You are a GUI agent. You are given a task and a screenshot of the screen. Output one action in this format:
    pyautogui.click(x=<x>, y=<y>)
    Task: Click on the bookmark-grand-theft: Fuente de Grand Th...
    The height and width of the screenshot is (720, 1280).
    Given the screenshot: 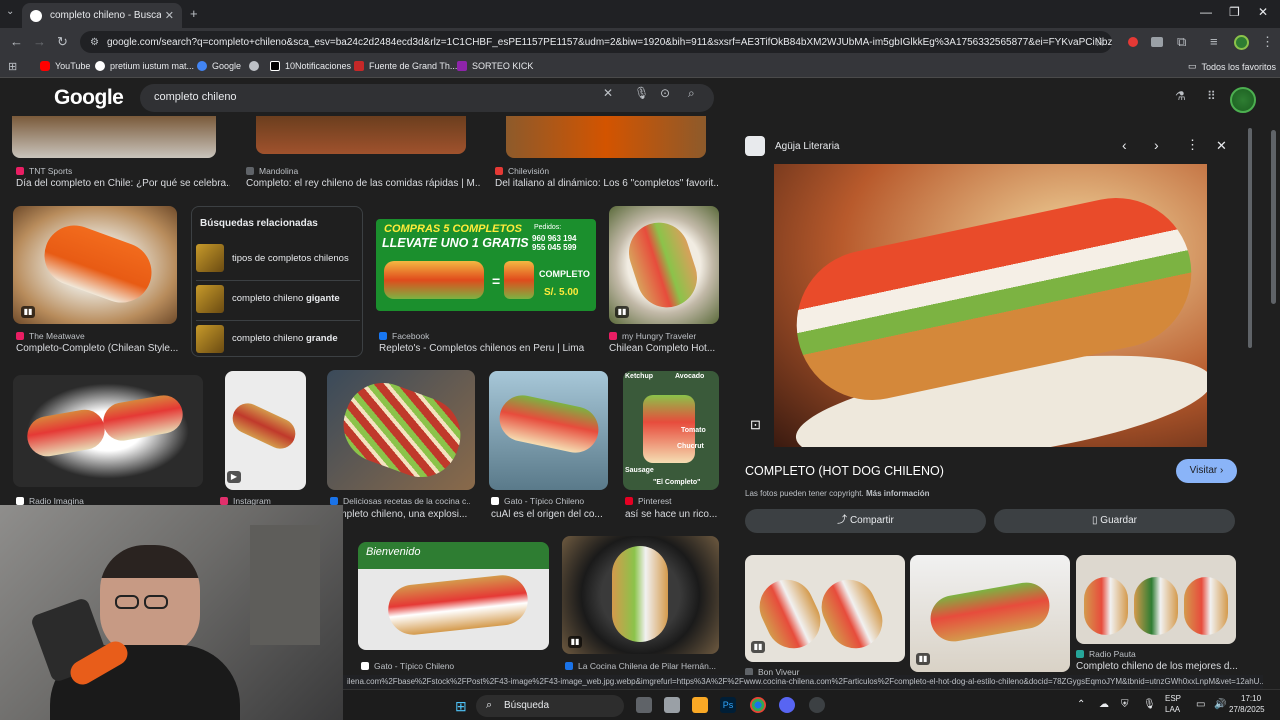 What is the action you would take?
    pyautogui.click(x=405, y=66)
    